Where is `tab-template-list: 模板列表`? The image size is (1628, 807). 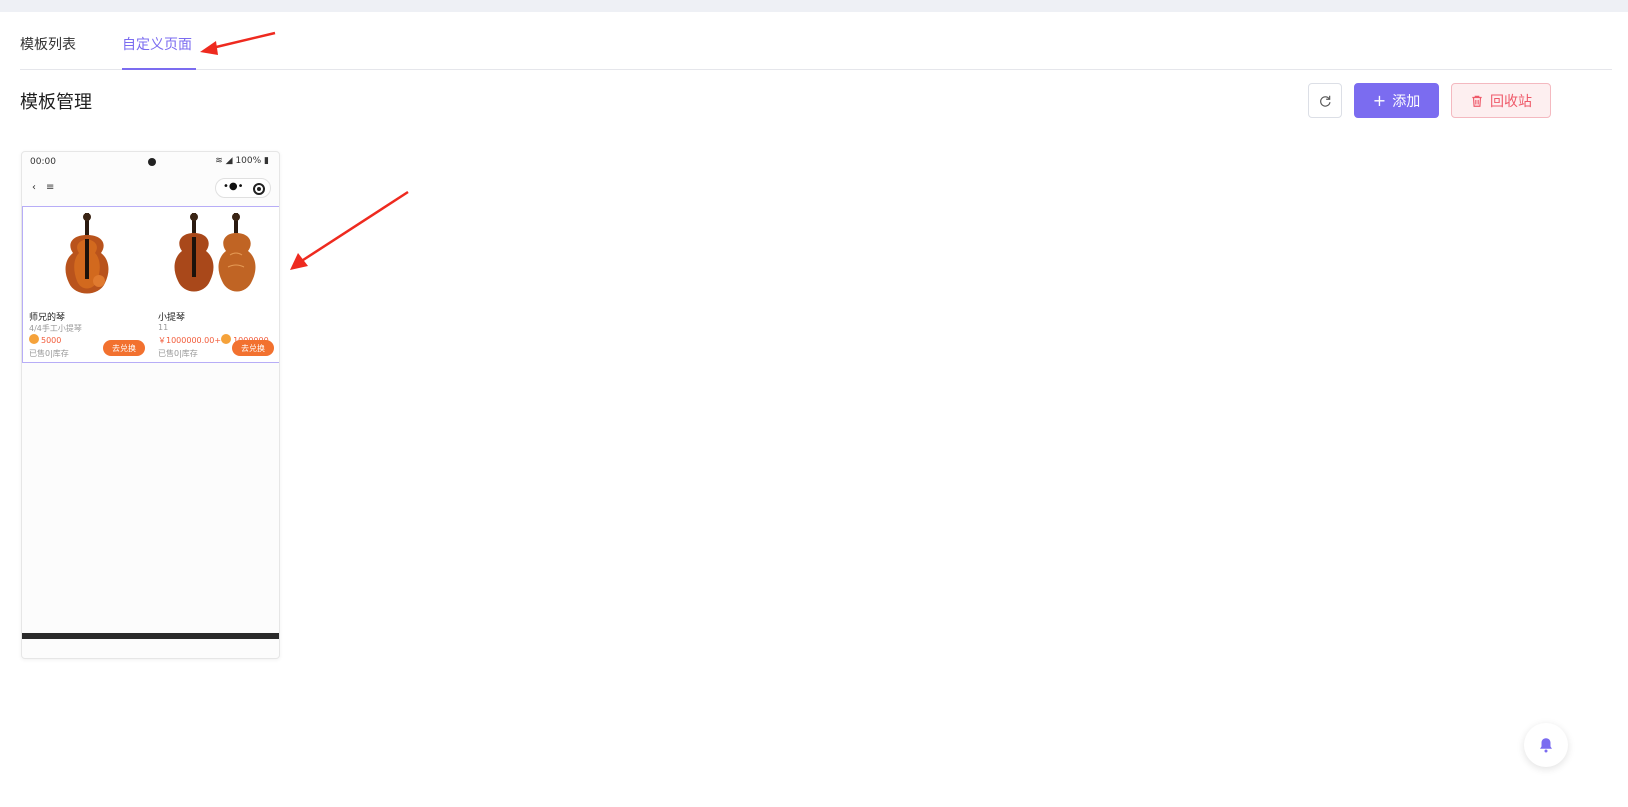 tab-template-list: 模板列表 is located at coordinates (48, 44).